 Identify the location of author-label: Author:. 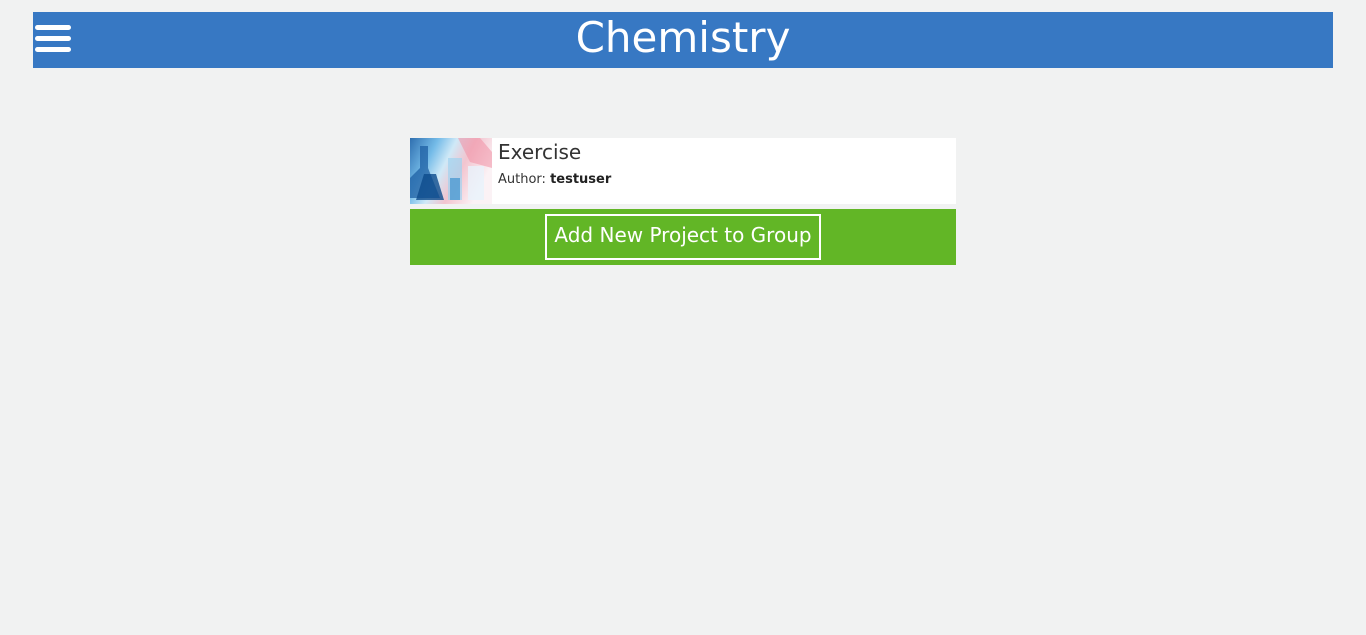
(524, 179).